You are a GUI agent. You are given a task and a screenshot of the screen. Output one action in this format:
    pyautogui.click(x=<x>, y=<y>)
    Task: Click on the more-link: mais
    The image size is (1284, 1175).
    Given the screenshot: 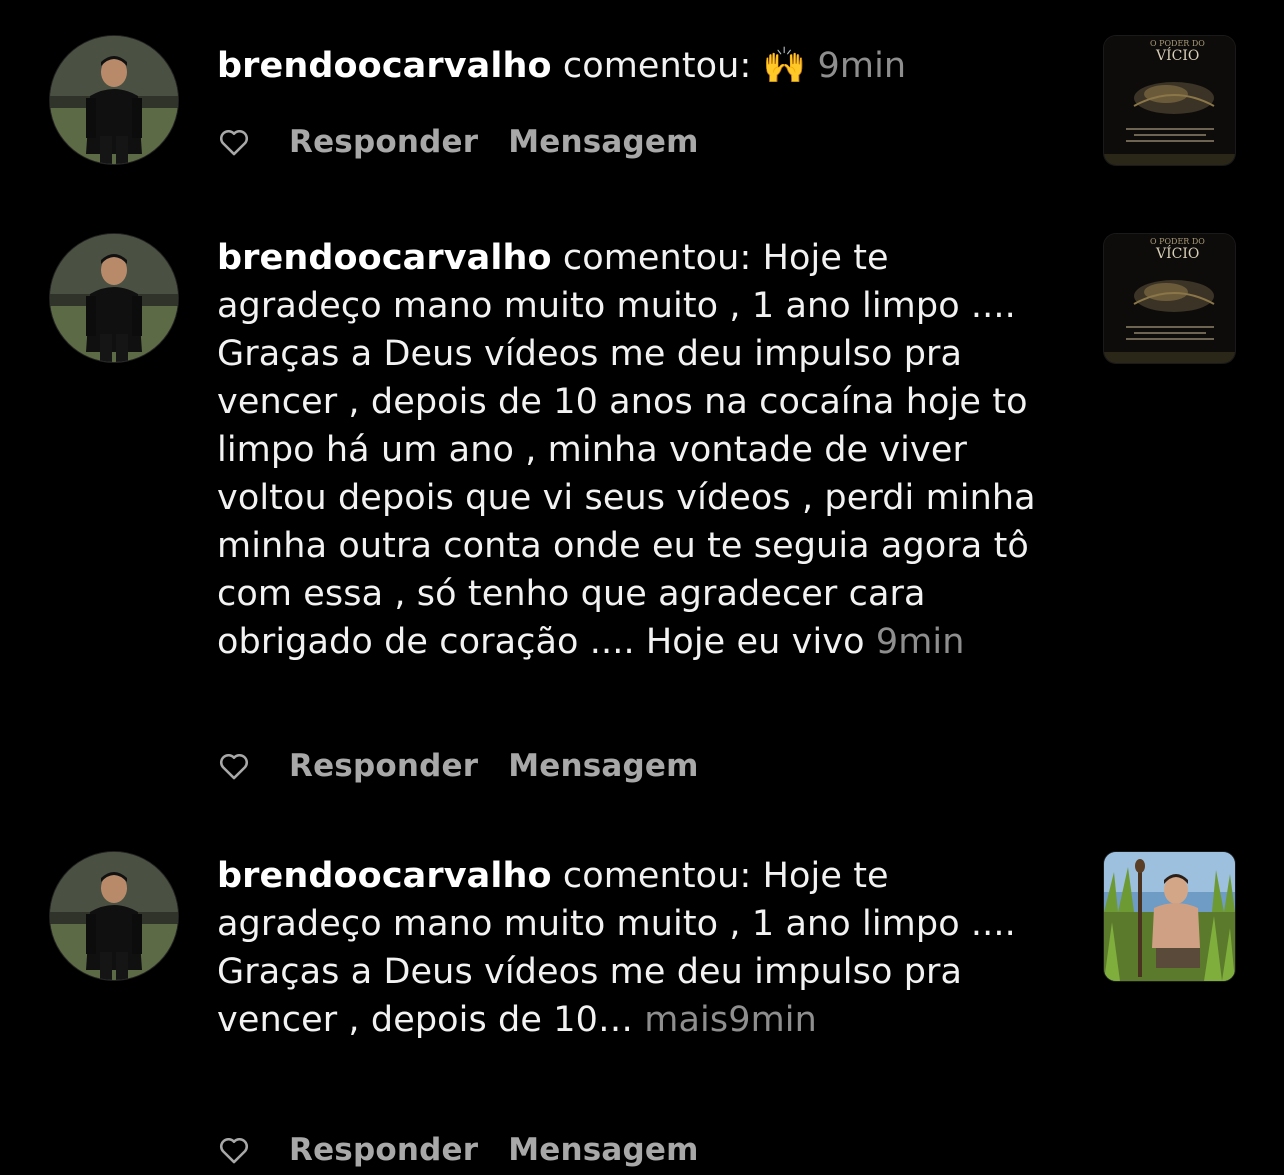 What is the action you would take?
    pyautogui.click(x=686, y=1020)
    